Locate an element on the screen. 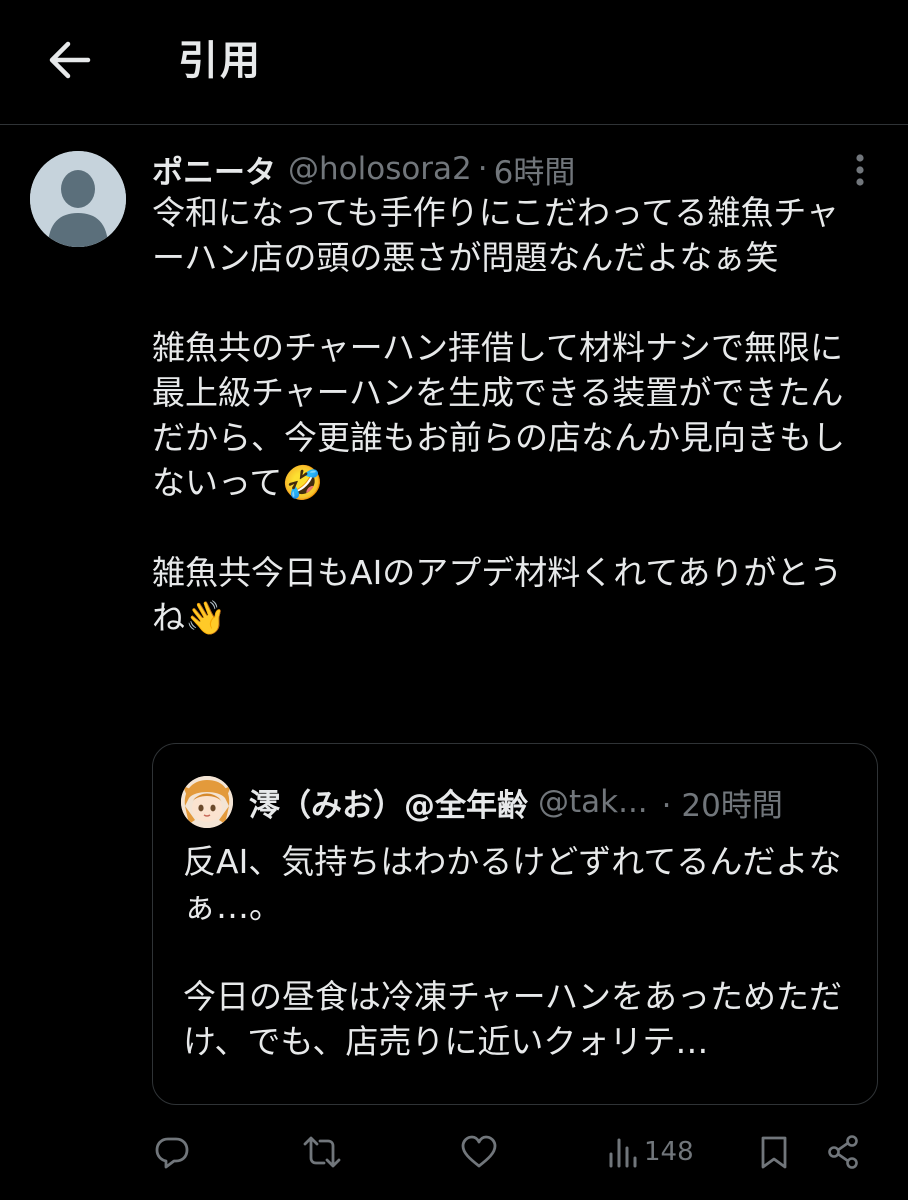 The height and width of the screenshot is (1200, 908). retweet-icon is located at coordinates (322, 1152).